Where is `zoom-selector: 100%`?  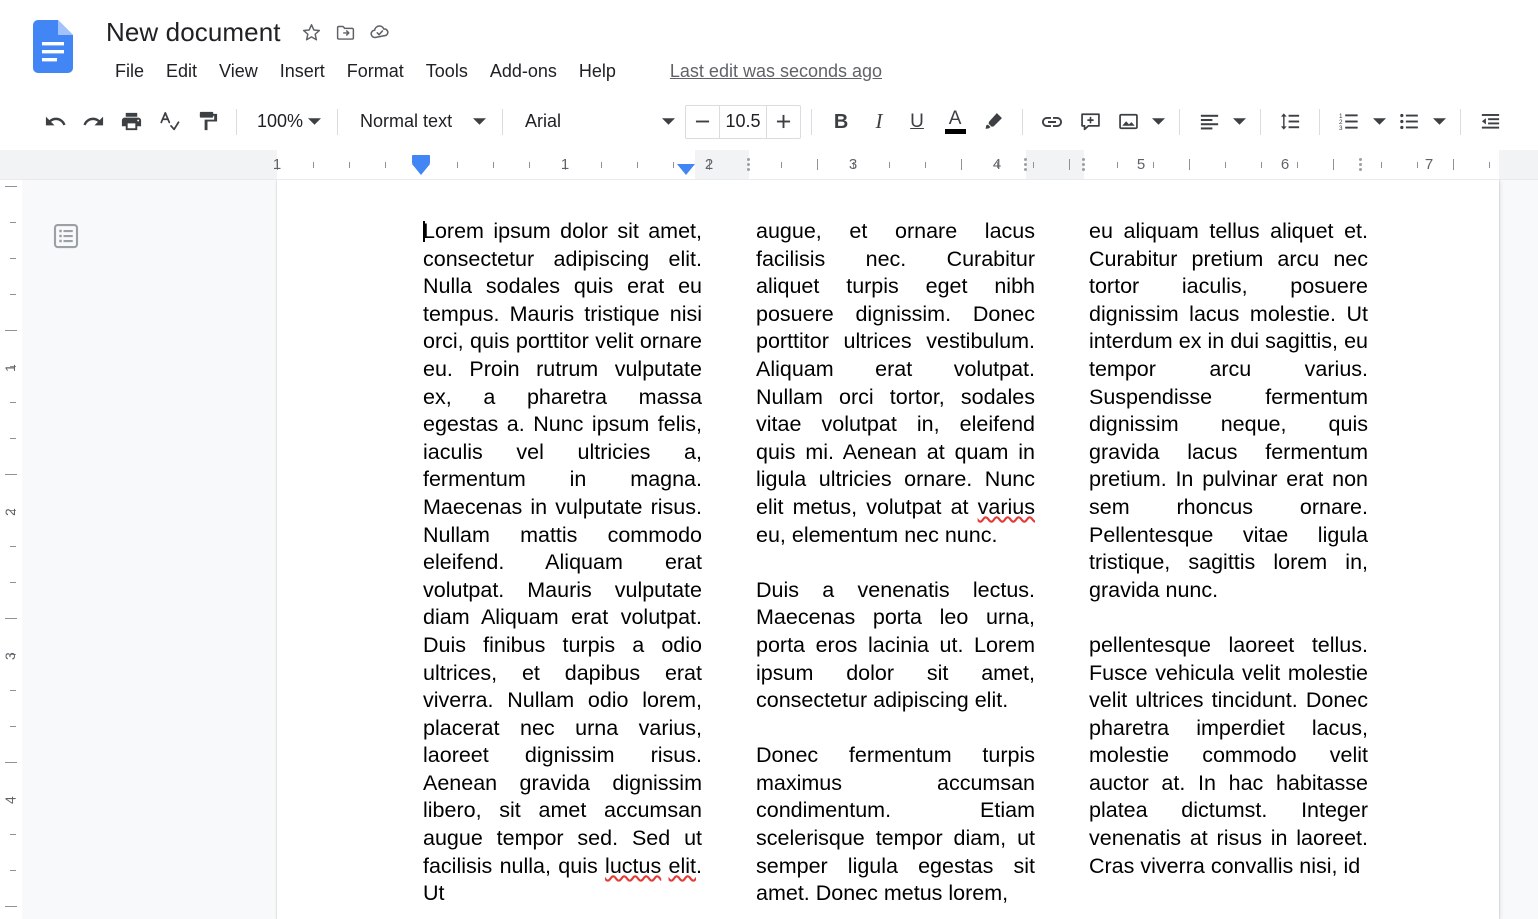
zoom-selector: 100% is located at coordinates (287, 122).